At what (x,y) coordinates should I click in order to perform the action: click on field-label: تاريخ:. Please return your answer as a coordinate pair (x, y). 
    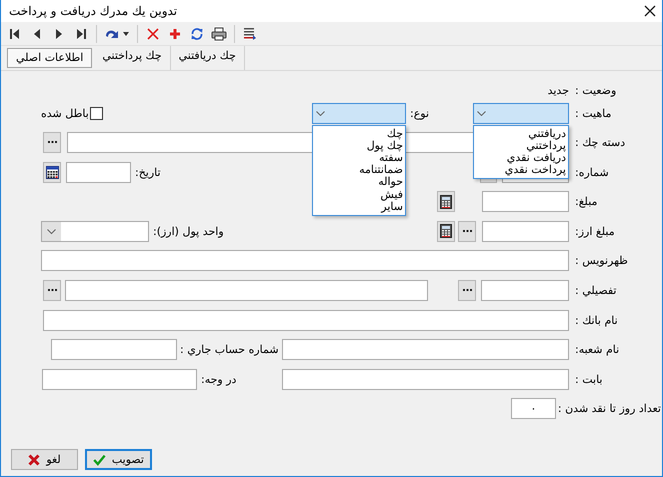
    Looking at the image, I should click on (148, 172).